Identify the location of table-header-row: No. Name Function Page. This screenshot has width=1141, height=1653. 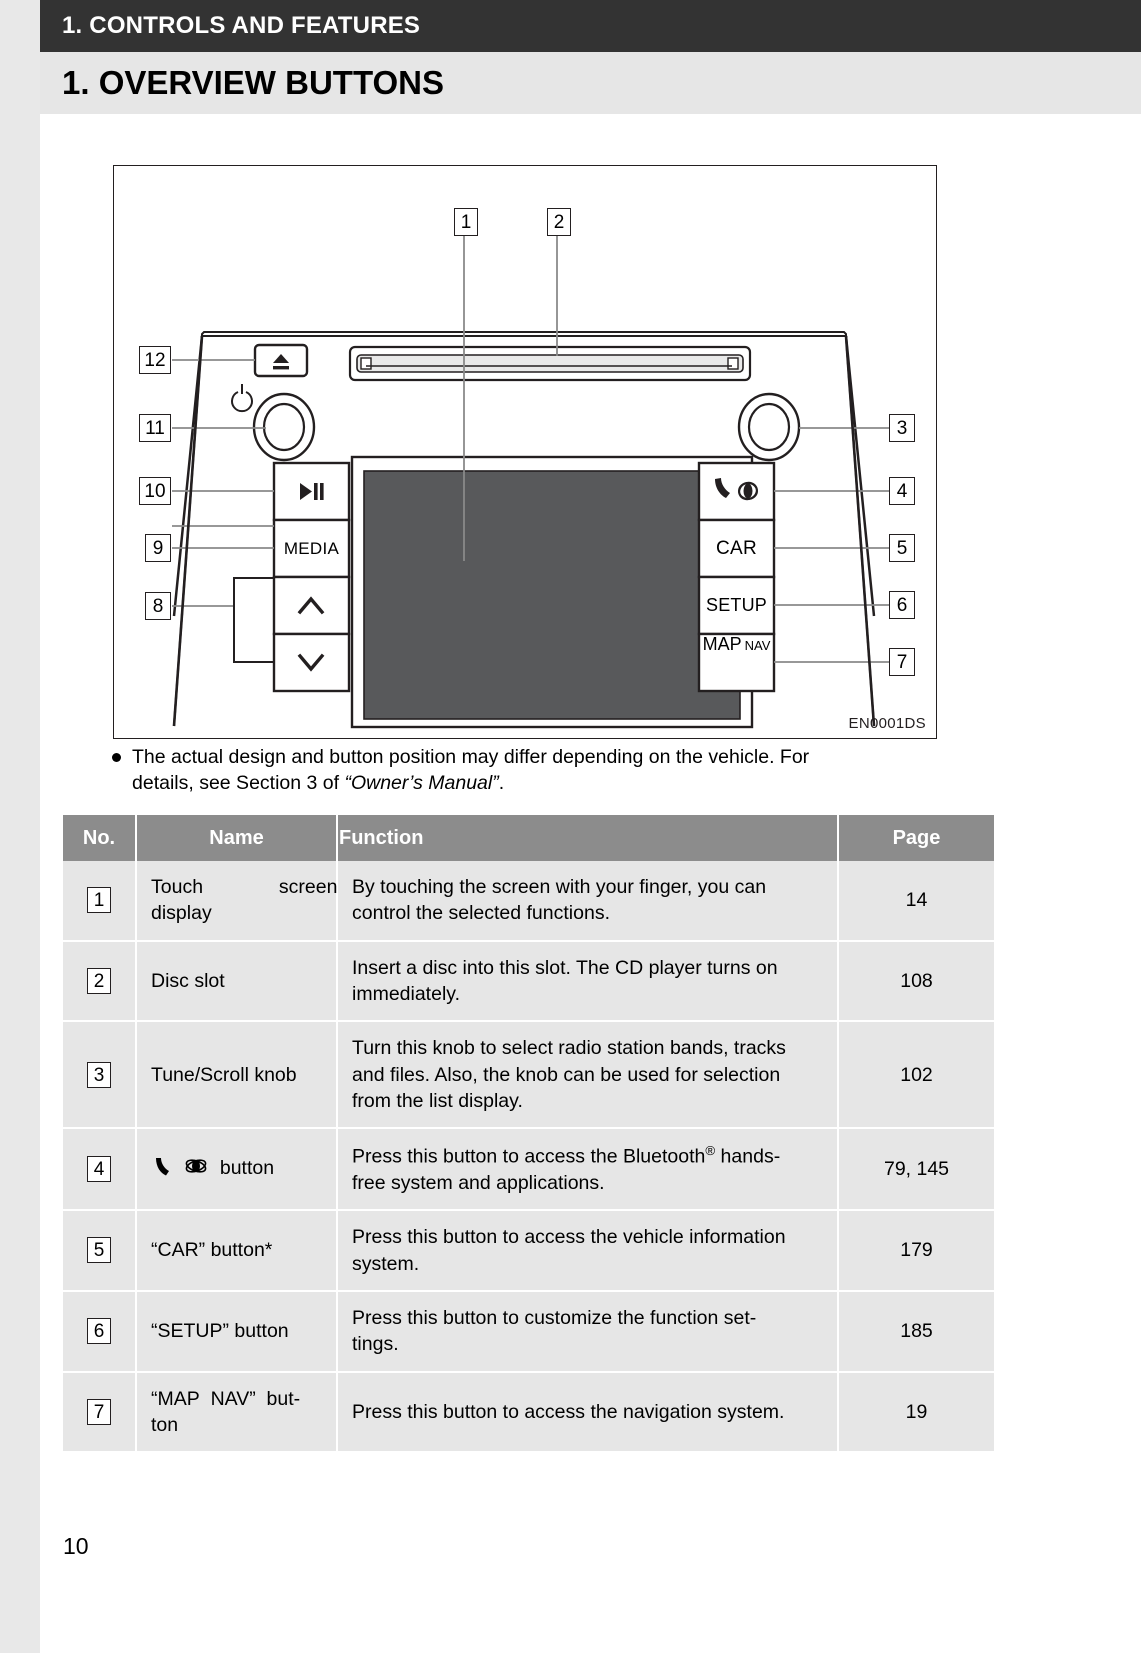
(528, 838).